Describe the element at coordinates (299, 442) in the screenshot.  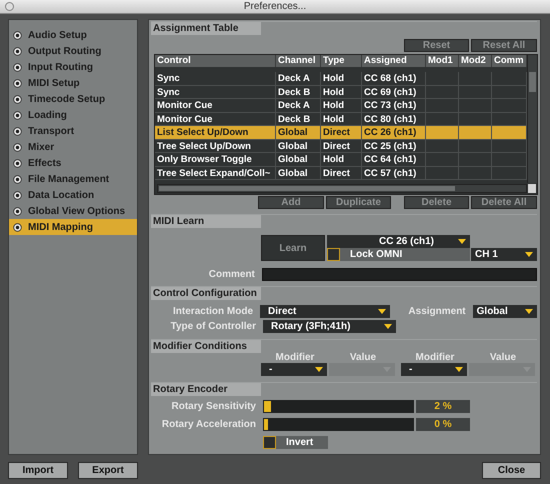
I see `checkbox-label: Invert` at that location.